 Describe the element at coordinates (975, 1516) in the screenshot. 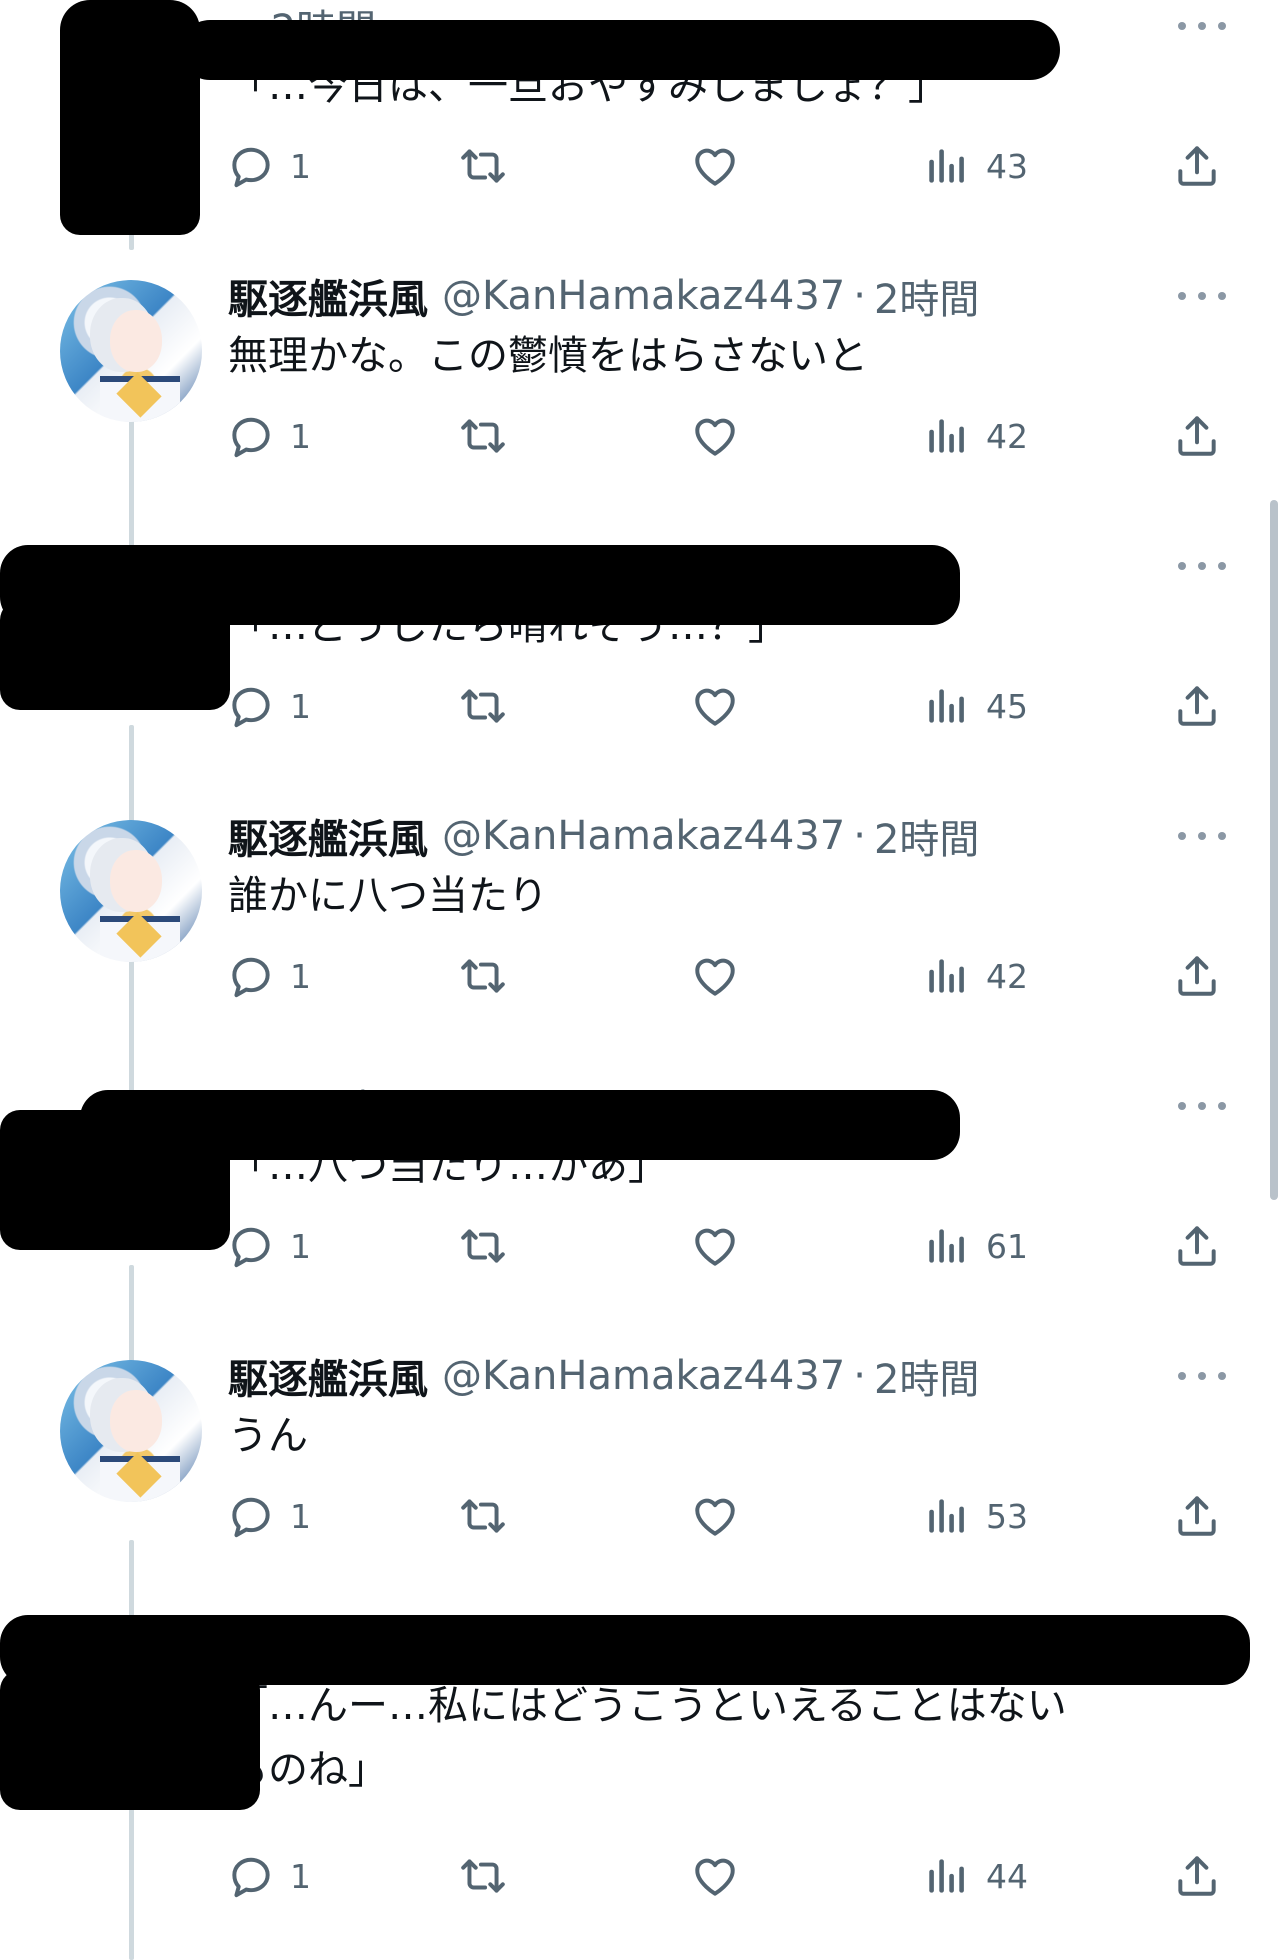

I see `views-button: 53` at that location.